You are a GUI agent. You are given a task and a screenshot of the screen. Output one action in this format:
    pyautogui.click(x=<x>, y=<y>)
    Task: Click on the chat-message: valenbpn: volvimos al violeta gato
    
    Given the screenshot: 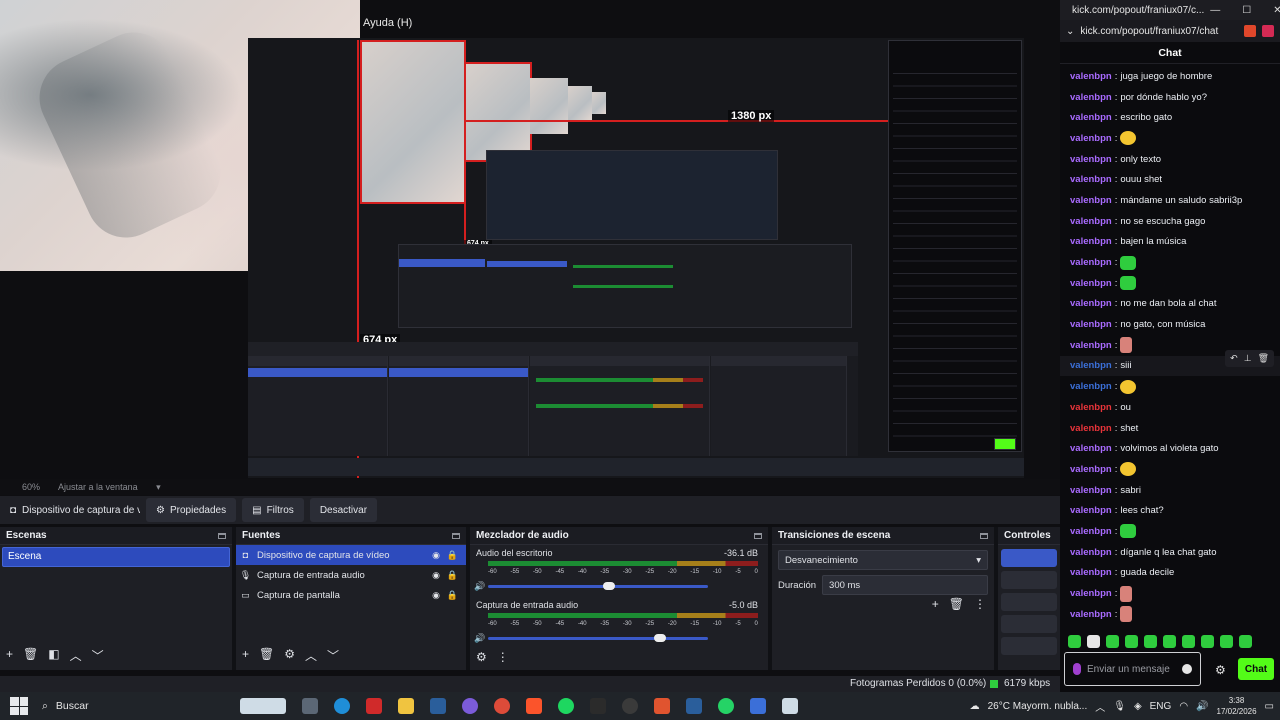 What is the action you would take?
    pyautogui.click(x=1170, y=448)
    